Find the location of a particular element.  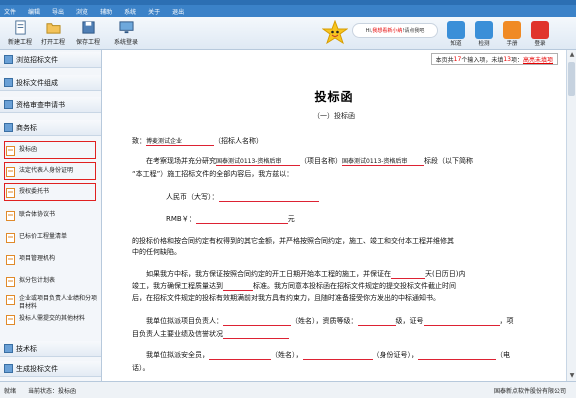

rmb-number-line: RMB￥： 元 is located at coordinates (366, 219).